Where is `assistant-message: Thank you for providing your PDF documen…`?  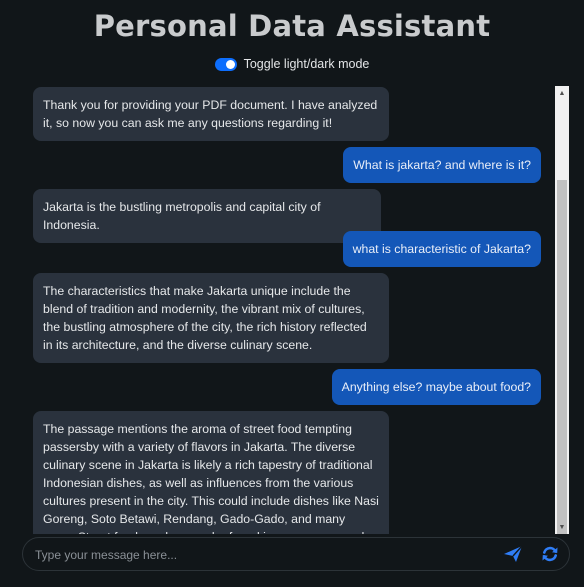
assistant-message: Thank you for providing your PDF documen… is located at coordinates (211, 114).